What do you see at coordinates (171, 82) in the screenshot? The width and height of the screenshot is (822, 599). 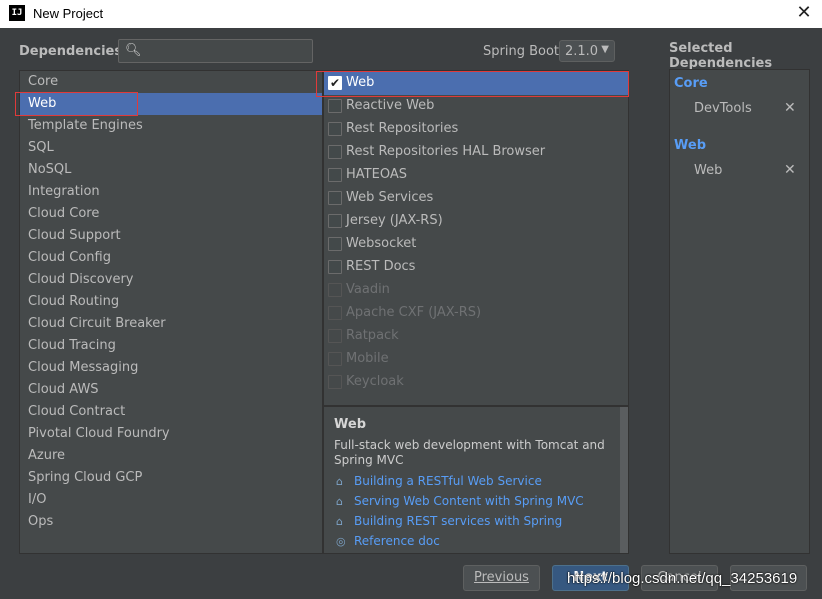 I see `category-item: Core` at bounding box center [171, 82].